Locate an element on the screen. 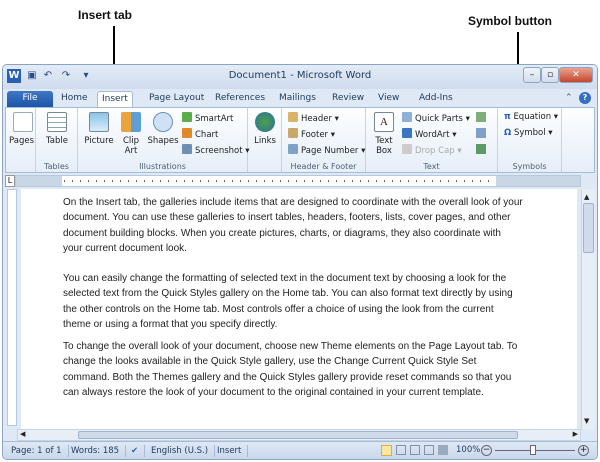 The height and width of the screenshot is (462, 600). minimize-button: – is located at coordinates (532, 75).